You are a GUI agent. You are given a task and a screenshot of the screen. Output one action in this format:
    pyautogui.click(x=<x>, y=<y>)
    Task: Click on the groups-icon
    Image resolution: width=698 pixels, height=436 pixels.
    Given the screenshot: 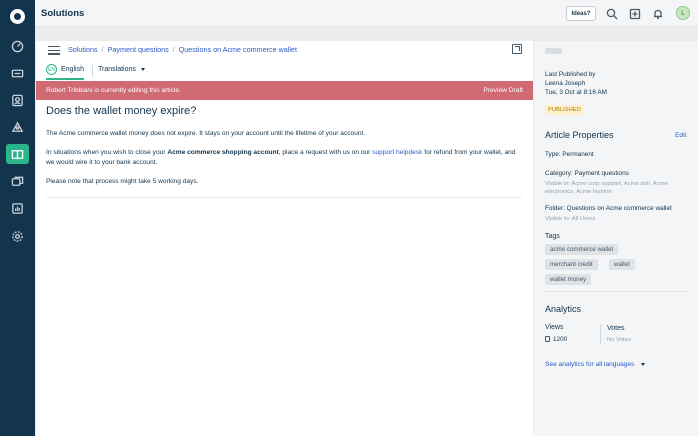 What is the action you would take?
    pyautogui.click(x=17, y=127)
    